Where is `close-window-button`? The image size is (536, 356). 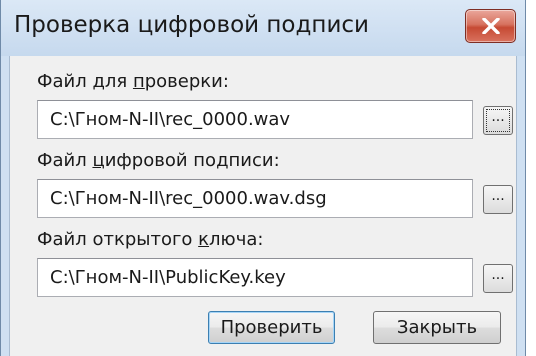
close-window-button is located at coordinates (490, 26).